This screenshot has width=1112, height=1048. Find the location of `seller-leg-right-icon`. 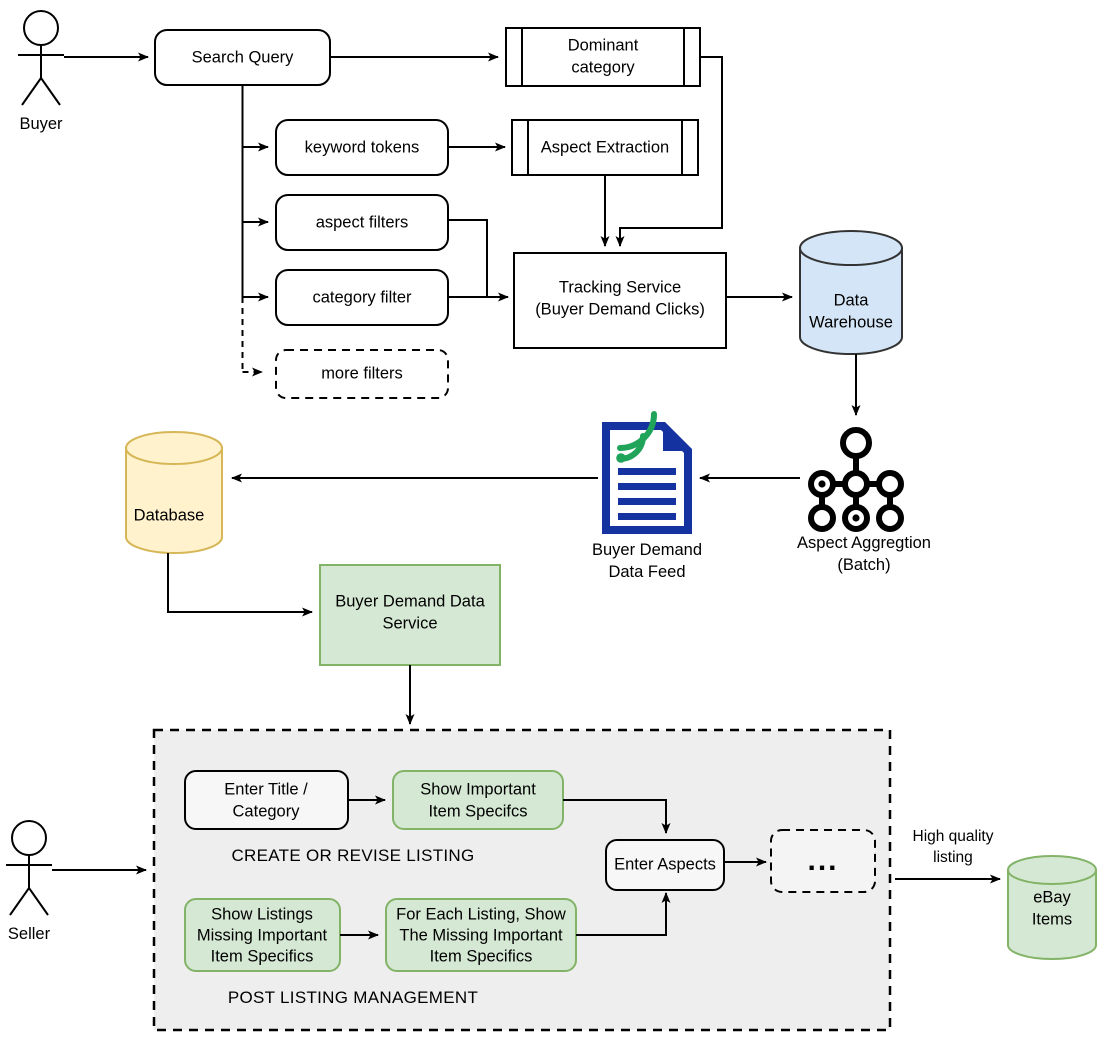

seller-leg-right-icon is located at coordinates (38, 901).